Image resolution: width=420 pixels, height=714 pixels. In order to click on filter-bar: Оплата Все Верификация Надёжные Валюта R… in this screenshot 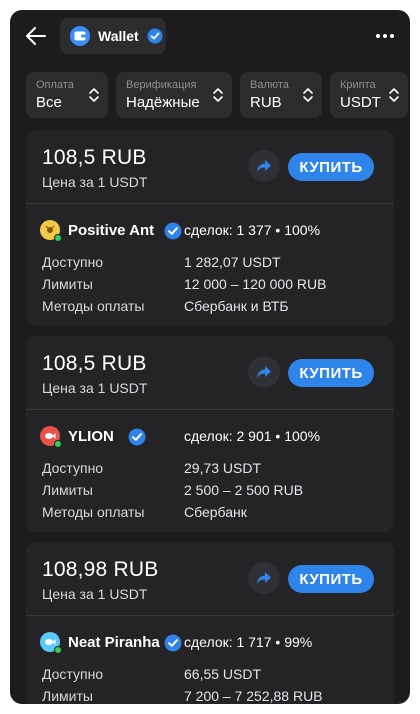, I will do `click(218, 95)`.